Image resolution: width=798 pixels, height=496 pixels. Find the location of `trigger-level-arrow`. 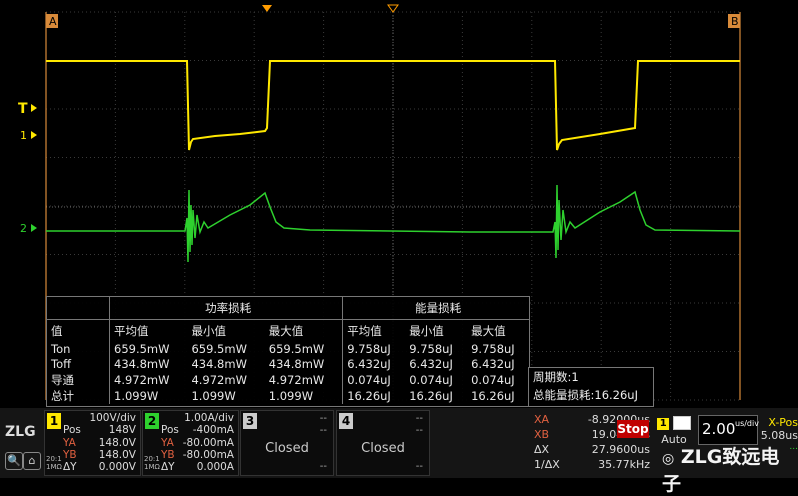

trigger-level-arrow is located at coordinates (34, 108).